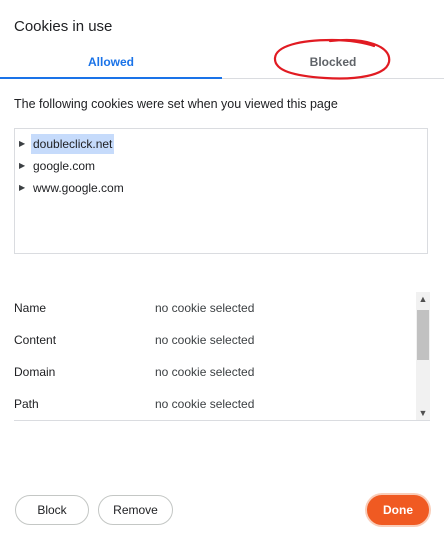  I want to click on dialog-title: Cookies in use, so click(63, 26).